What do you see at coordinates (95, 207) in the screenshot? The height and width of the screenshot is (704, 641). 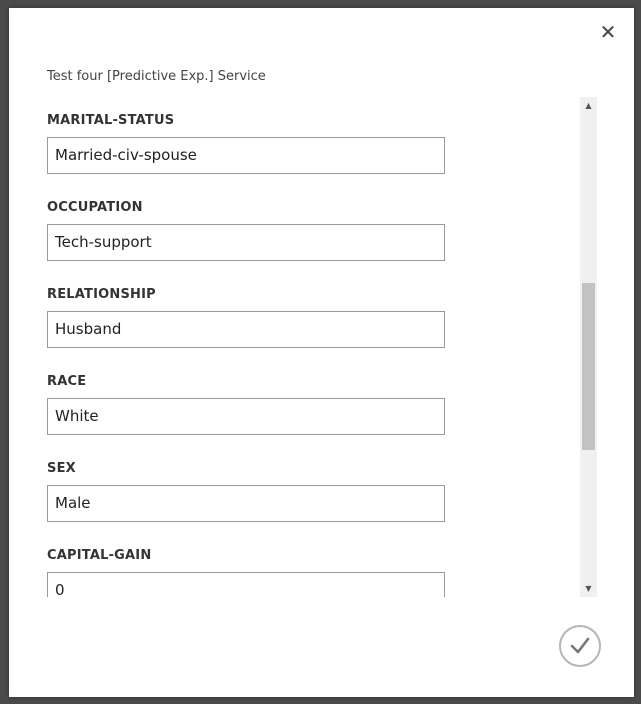 I see `field-label: OCCUPATION` at bounding box center [95, 207].